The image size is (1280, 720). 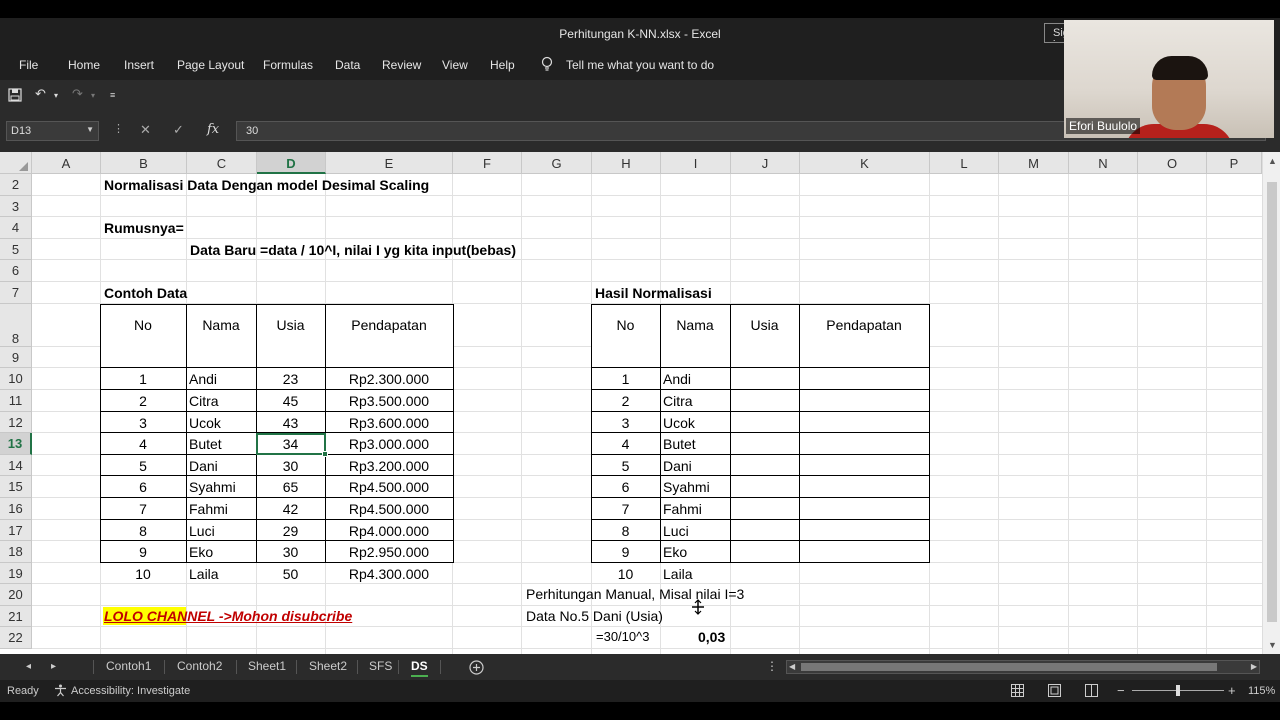 What do you see at coordinates (144, 163) in the screenshot?
I see `column-header: B` at bounding box center [144, 163].